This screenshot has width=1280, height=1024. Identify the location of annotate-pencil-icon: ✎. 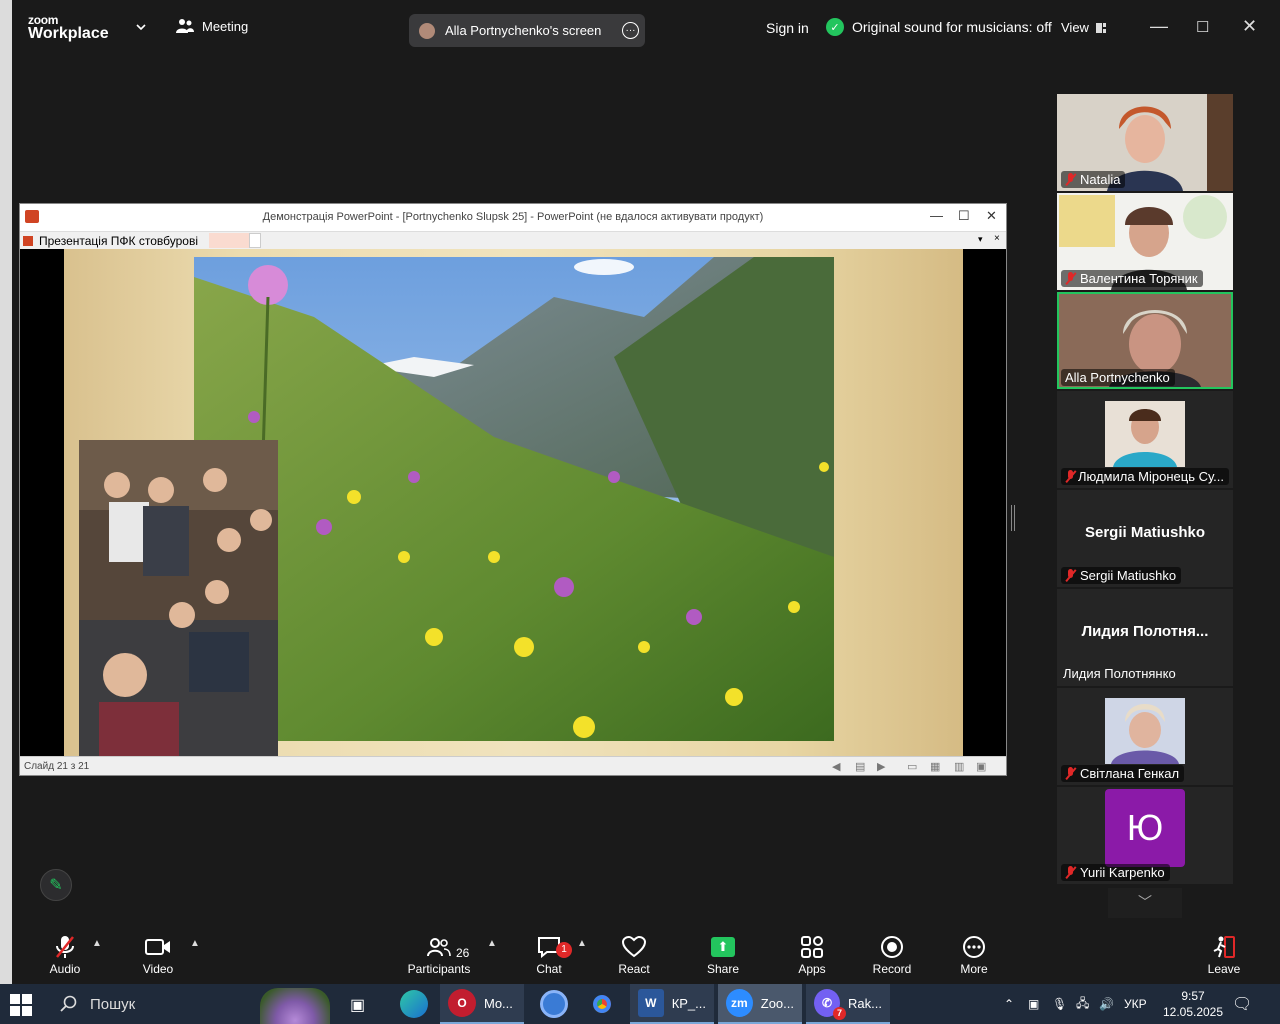
(56, 885).